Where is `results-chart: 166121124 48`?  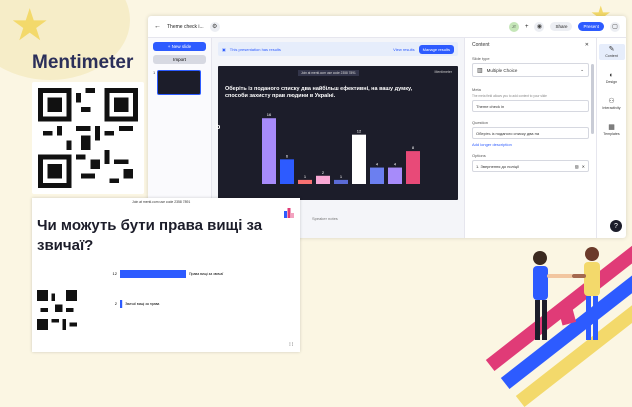
results-chart: 166121124 48 is located at coordinates (341, 148).